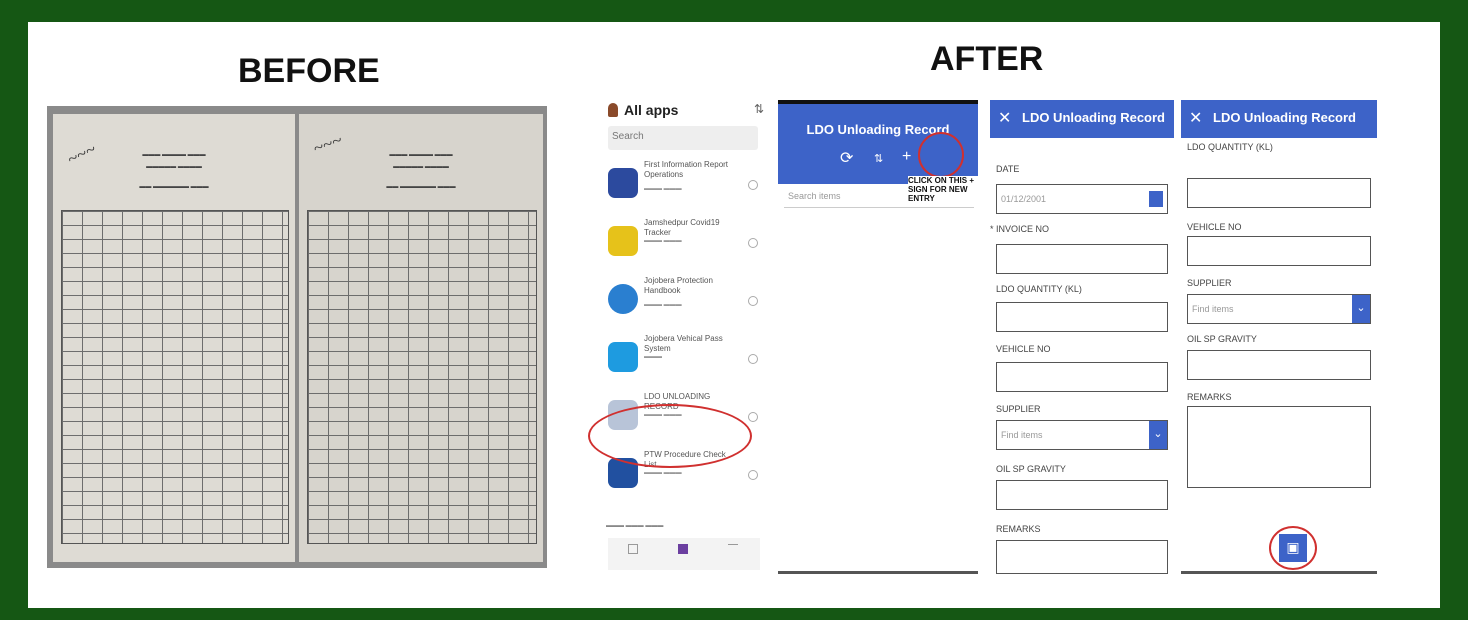  I want to click on more-icon, so click(733, 549).